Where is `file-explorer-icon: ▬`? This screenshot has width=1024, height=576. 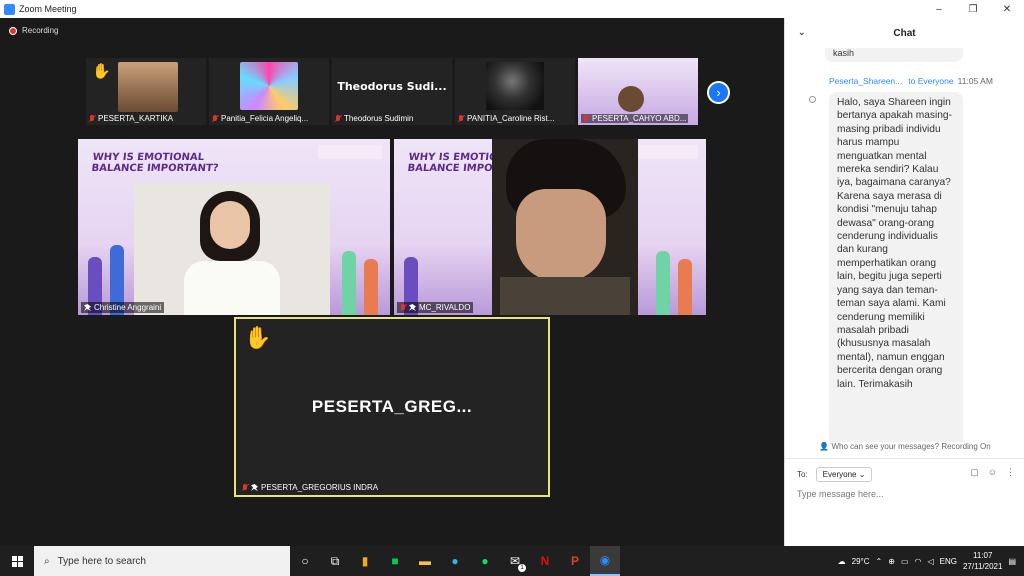 file-explorer-icon: ▬ is located at coordinates (425, 561).